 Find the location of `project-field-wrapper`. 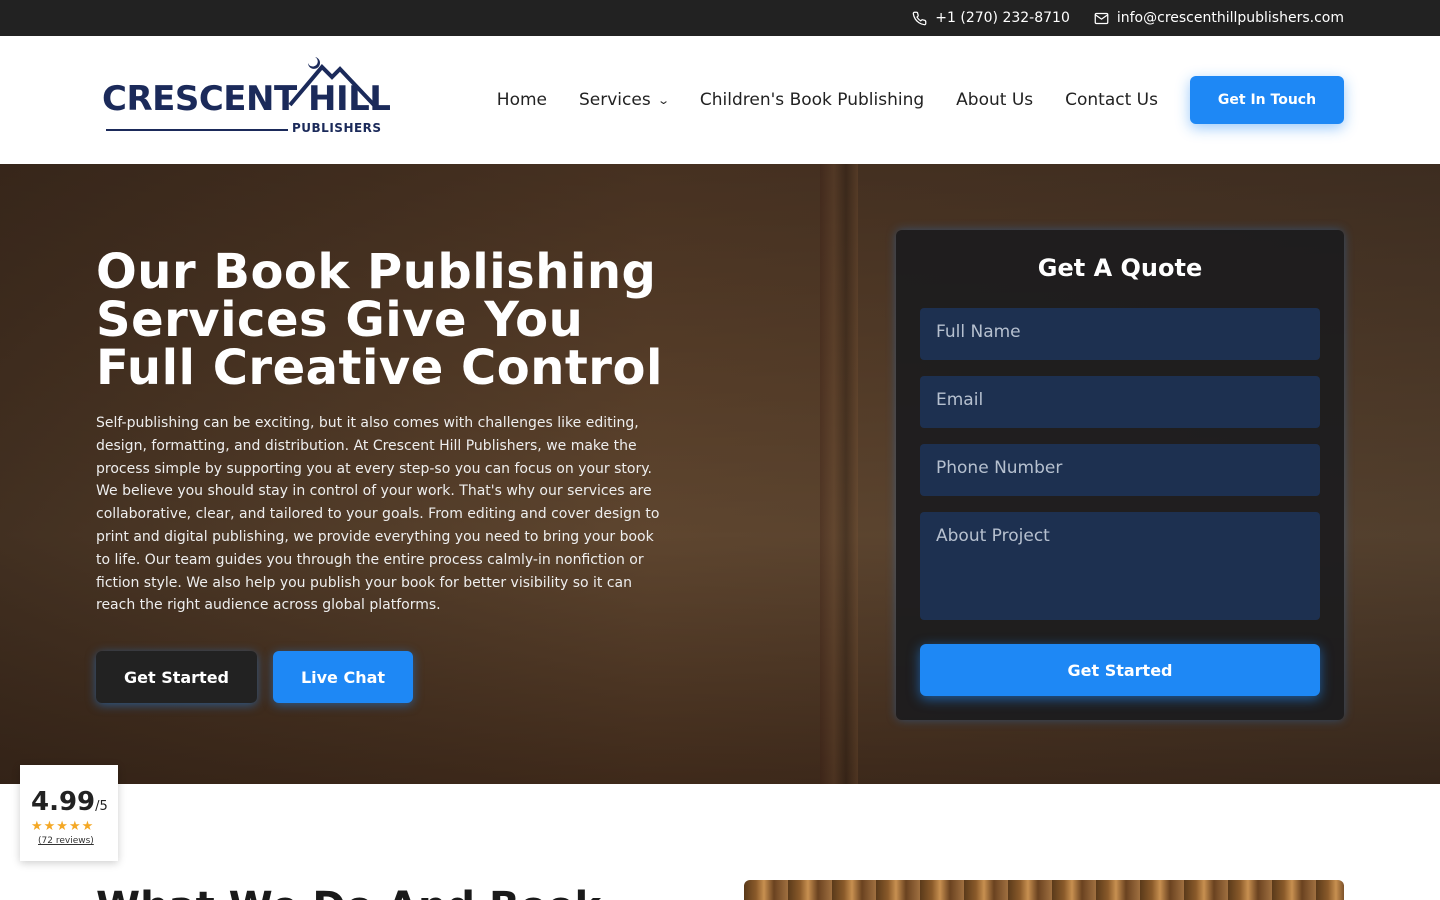

project-field-wrapper is located at coordinates (1120, 566).